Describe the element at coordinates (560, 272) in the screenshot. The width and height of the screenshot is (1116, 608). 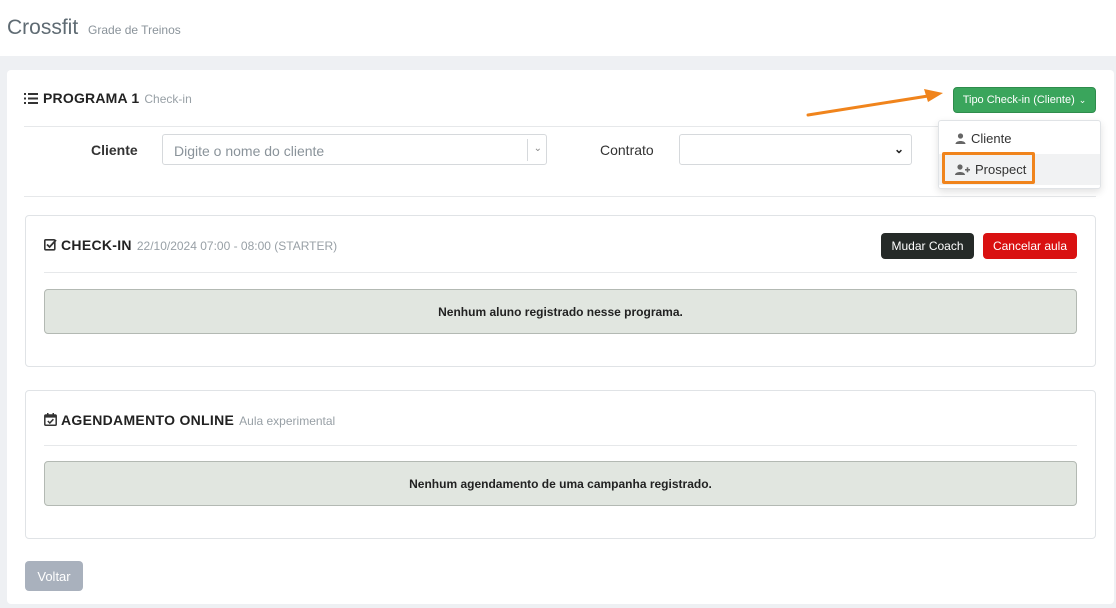
I see `checkin-divider` at that location.